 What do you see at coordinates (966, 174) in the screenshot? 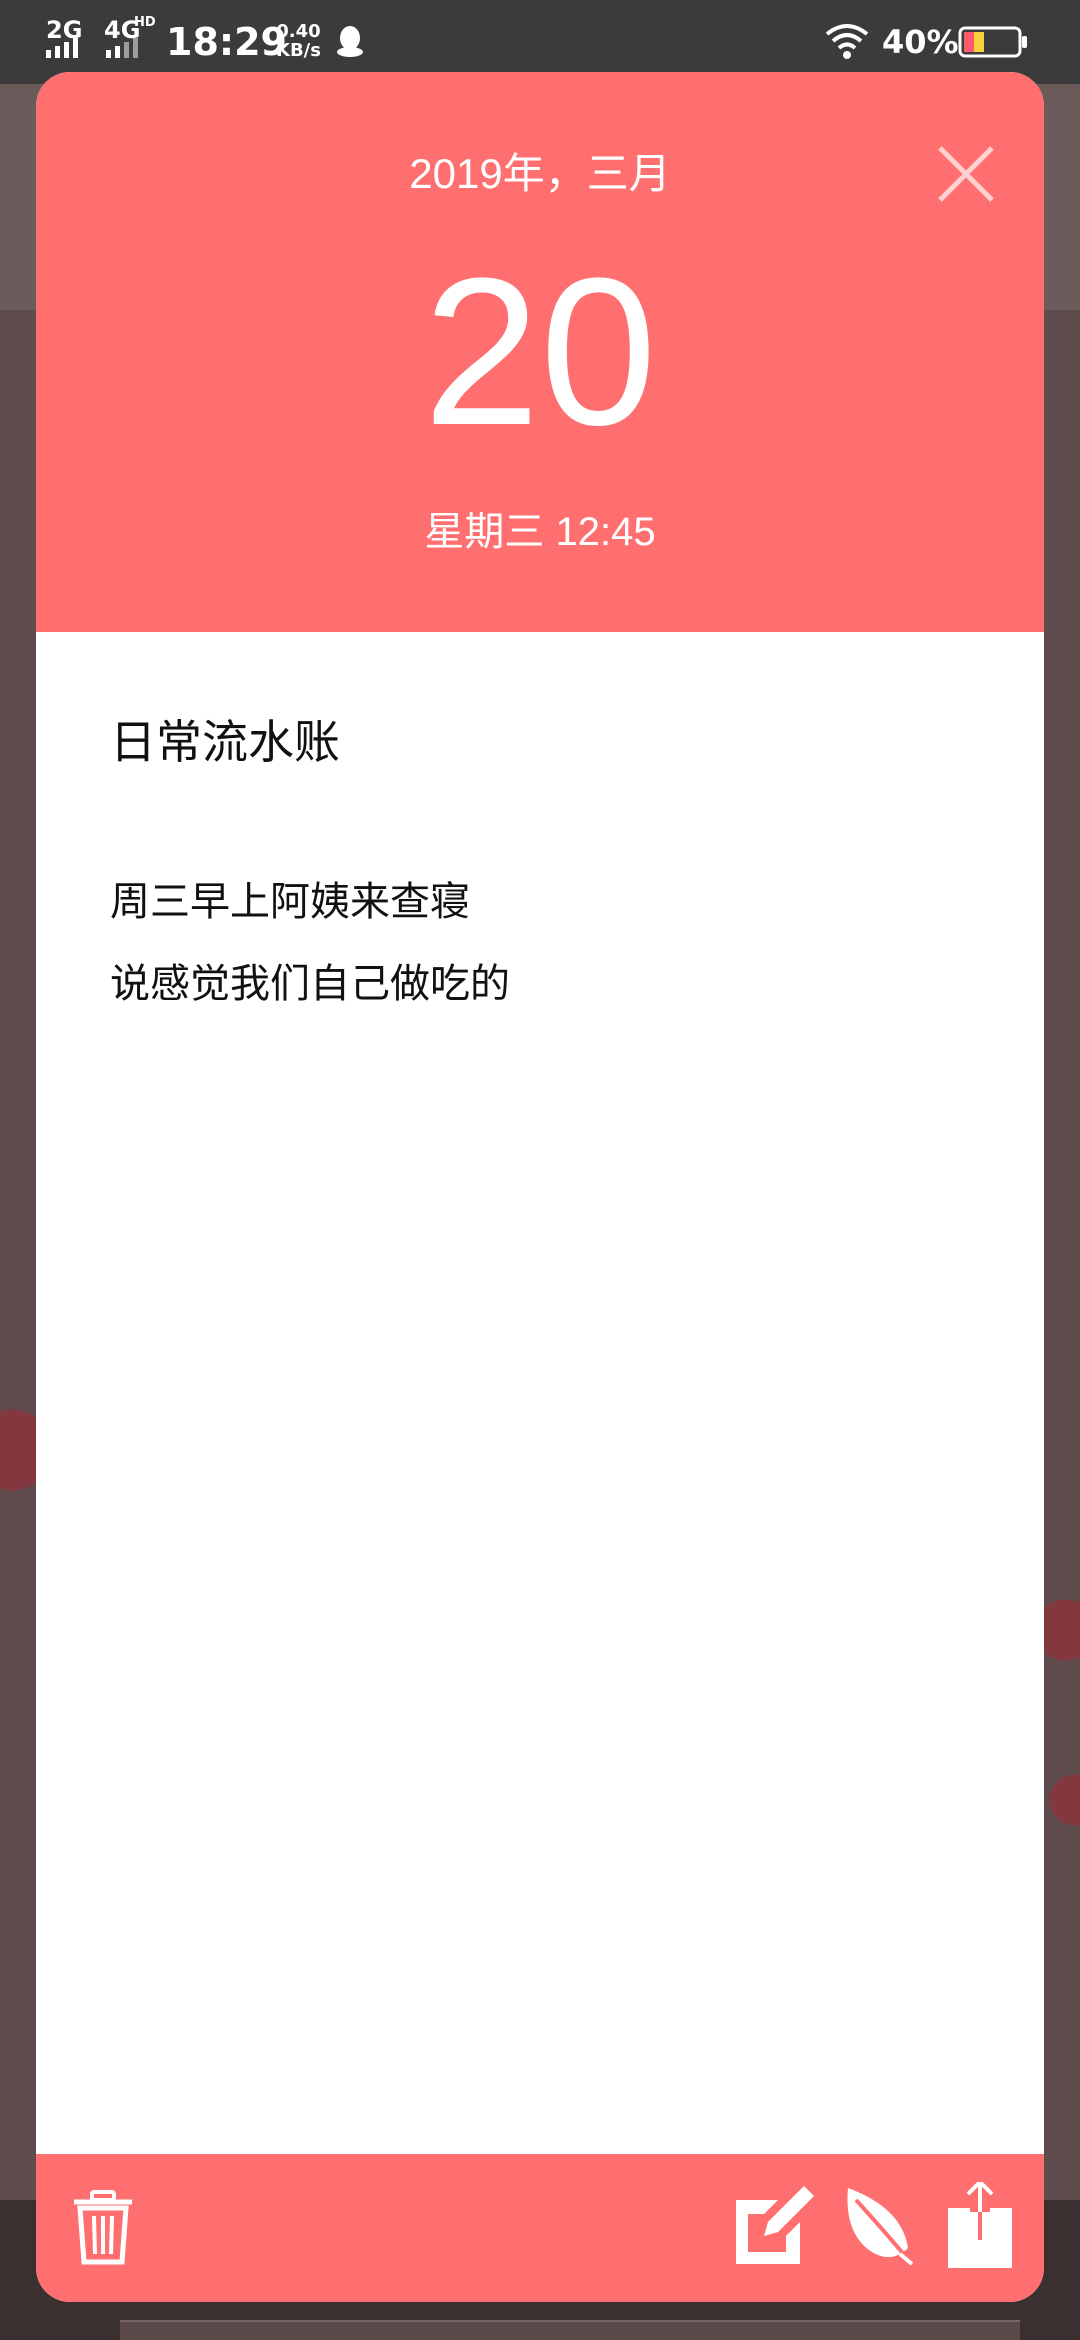
I see `close-icon` at bounding box center [966, 174].